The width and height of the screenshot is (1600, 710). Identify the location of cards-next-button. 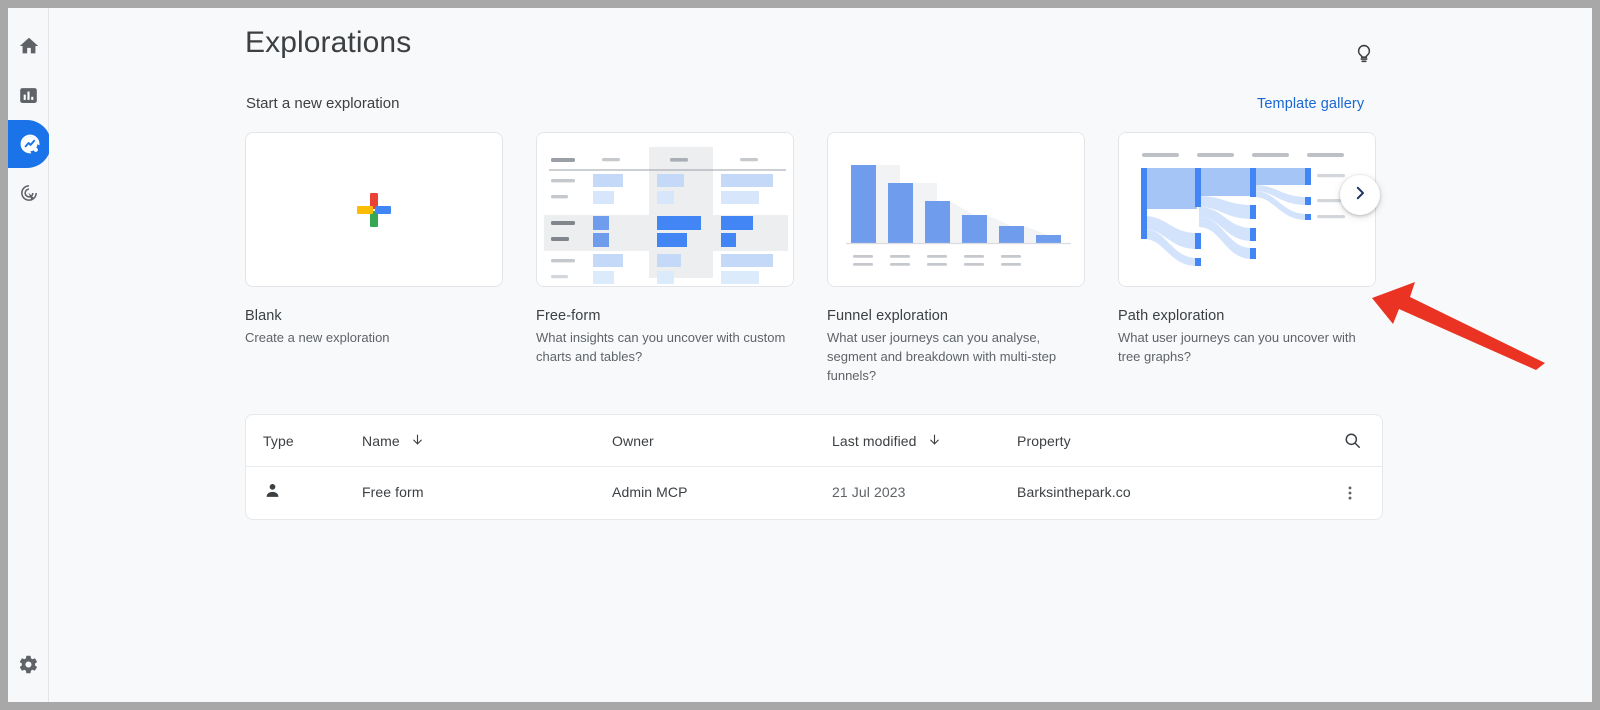
(1360, 195).